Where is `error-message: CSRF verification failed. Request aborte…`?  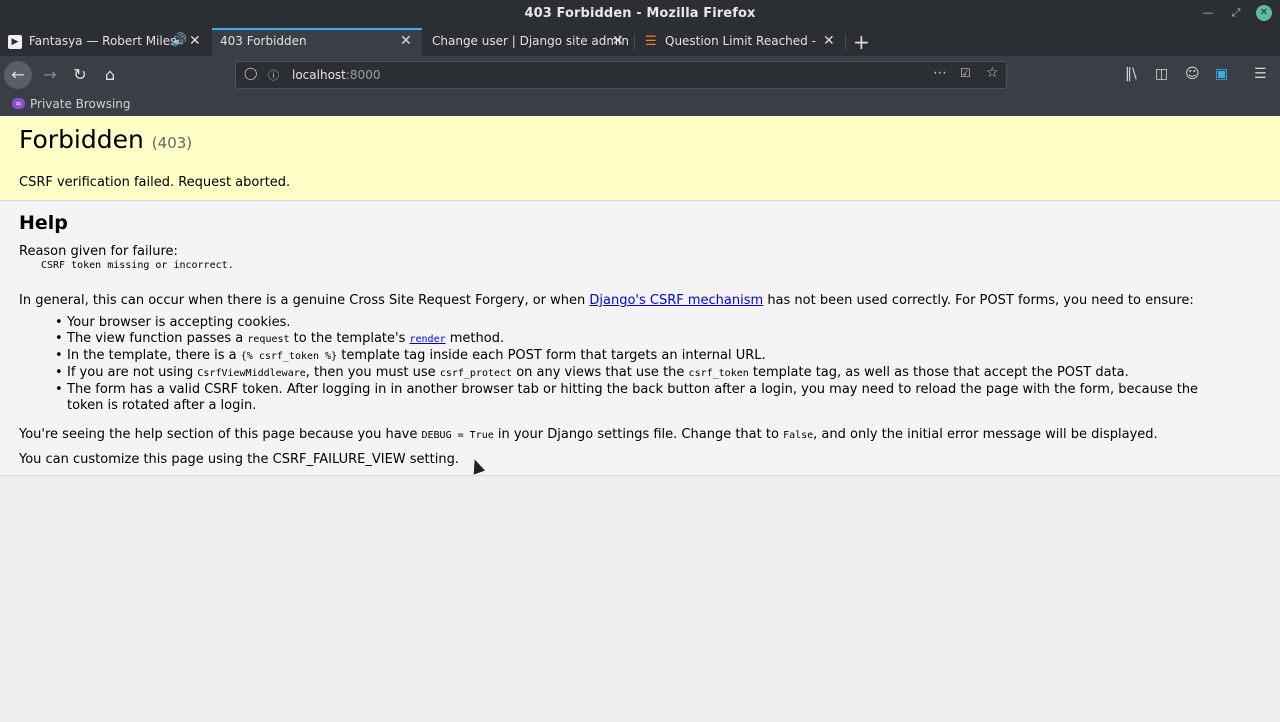
error-message: CSRF verification failed. Request aborte… is located at coordinates (155, 182).